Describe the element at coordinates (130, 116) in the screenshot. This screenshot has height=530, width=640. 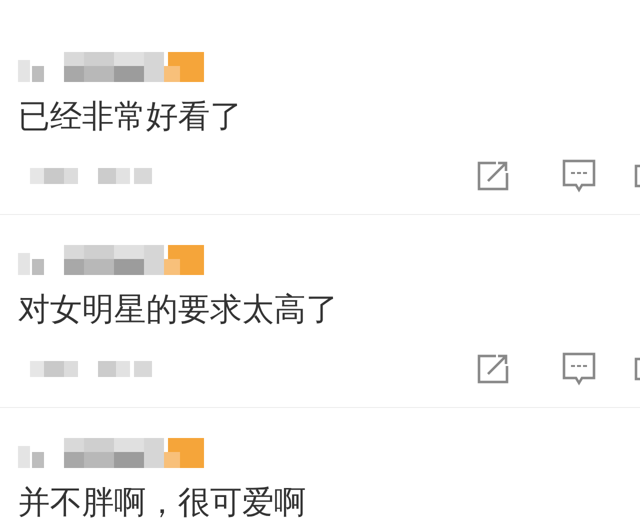
I see `comment-text: 已经非常好看了` at that location.